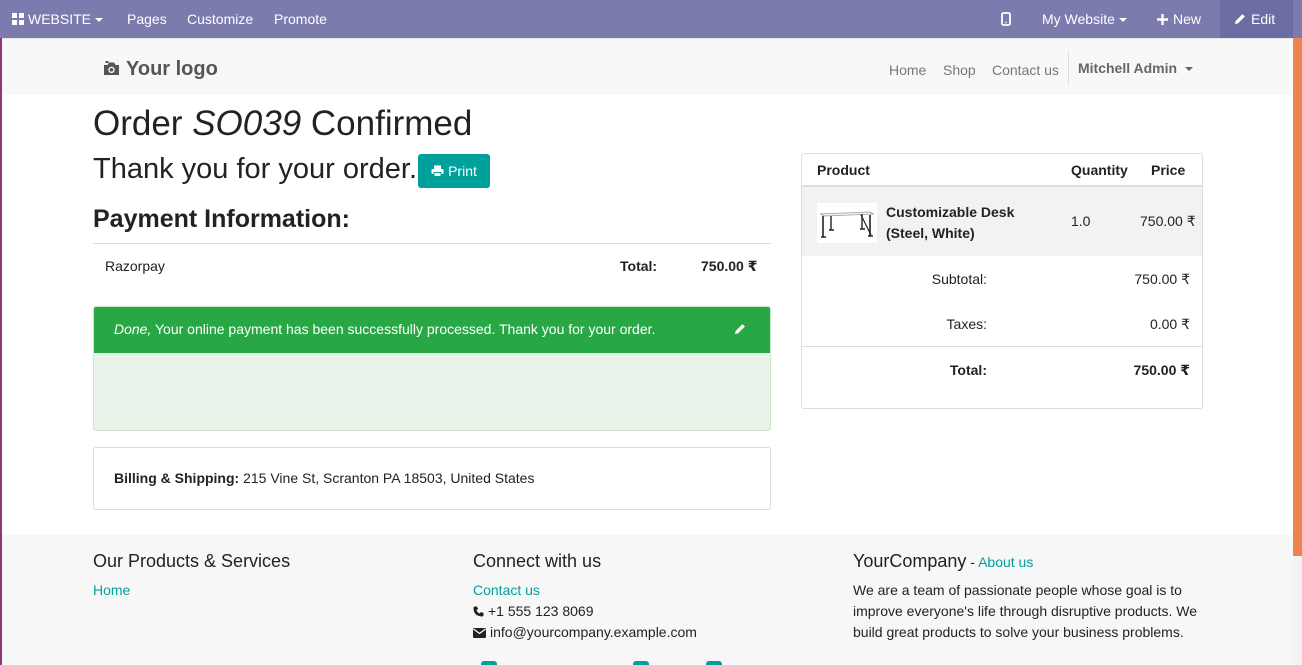 This screenshot has height=665, width=1302. What do you see at coordinates (454, 171) in the screenshot?
I see `print-button: Print` at bounding box center [454, 171].